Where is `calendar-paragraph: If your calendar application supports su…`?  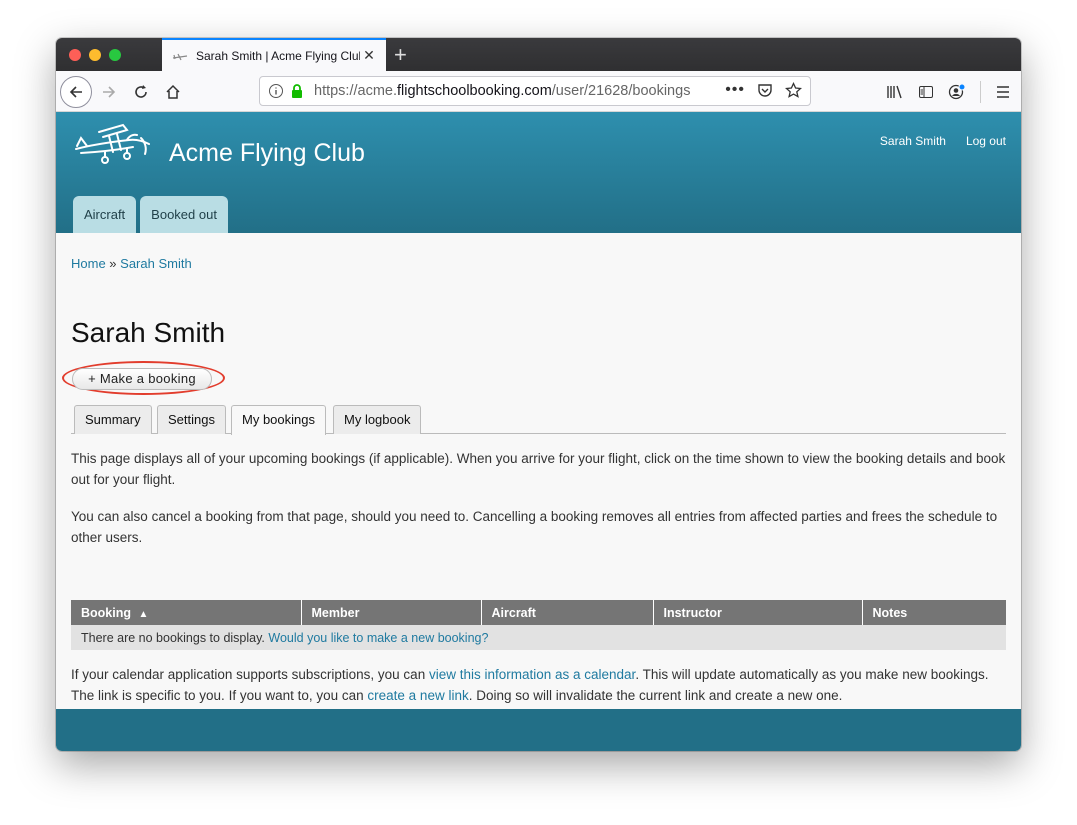
calendar-paragraph: If your calendar application supports su… is located at coordinates (538, 685).